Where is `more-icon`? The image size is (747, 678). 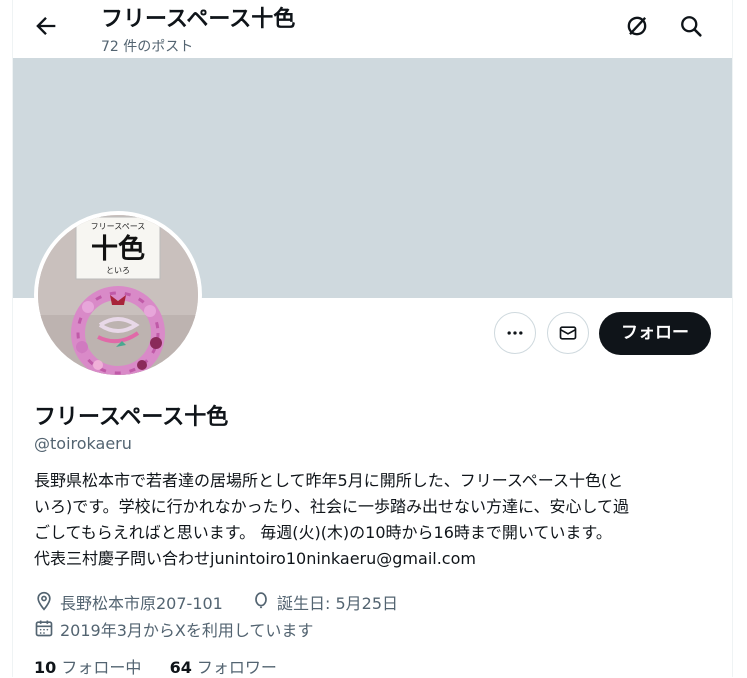
more-icon is located at coordinates (515, 333).